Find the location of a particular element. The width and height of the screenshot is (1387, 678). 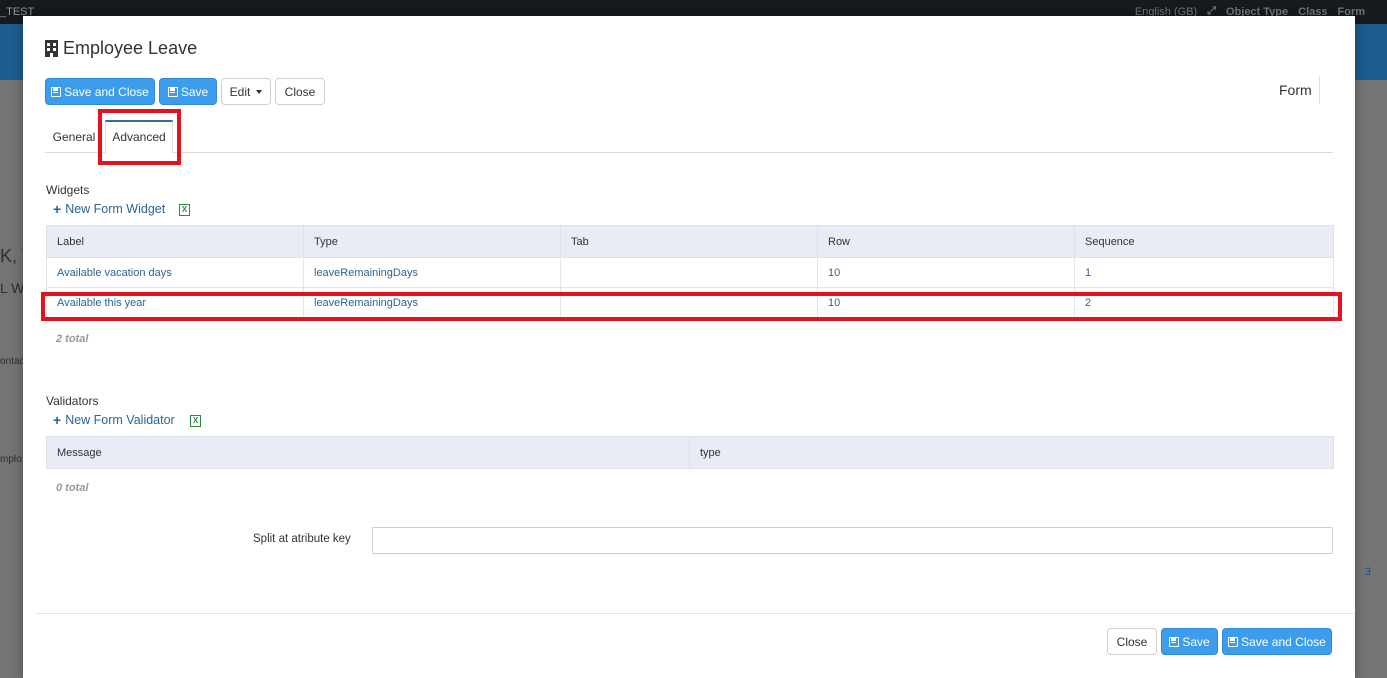

validators-section-label: Validators is located at coordinates (72, 401).